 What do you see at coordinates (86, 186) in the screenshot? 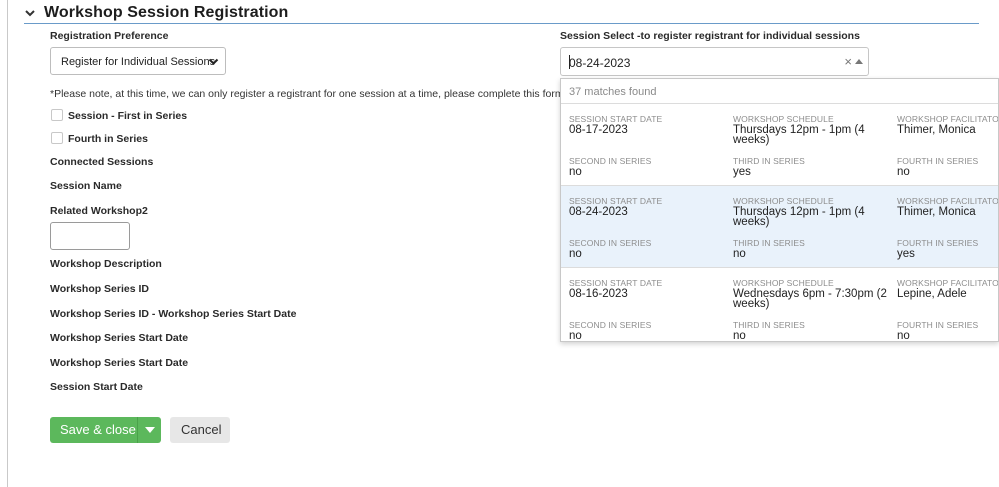
I see `session-name-label: Session Name` at bounding box center [86, 186].